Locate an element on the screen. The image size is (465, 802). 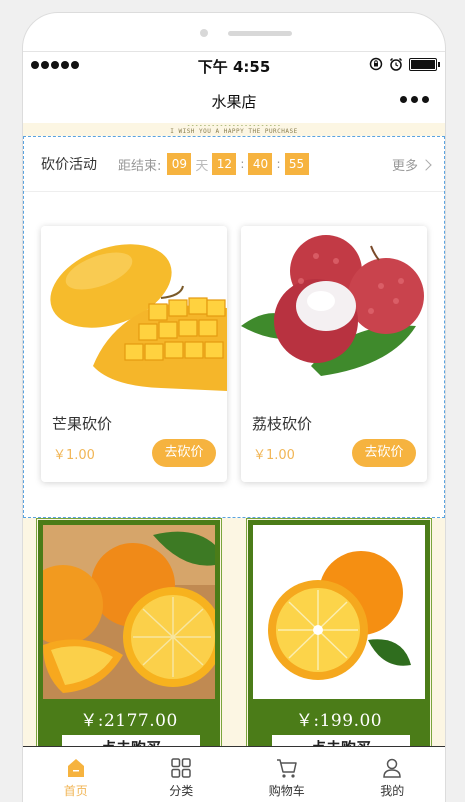
home-icon is located at coordinates (75, 768).